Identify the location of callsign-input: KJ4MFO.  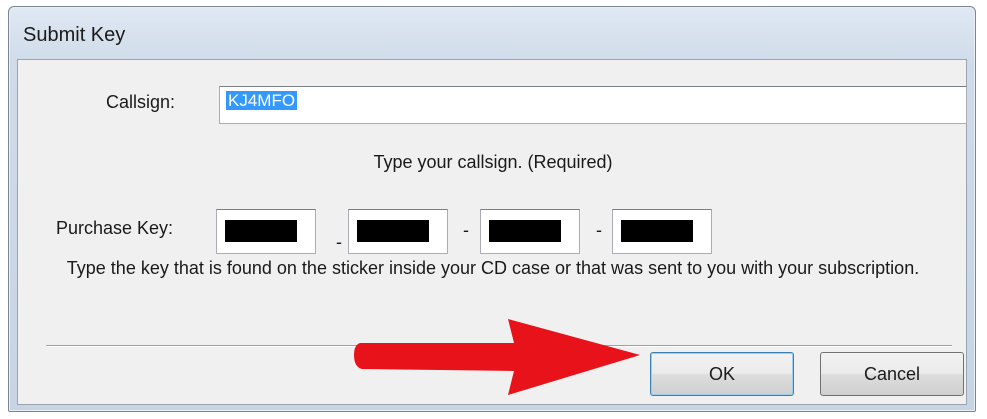
(593, 105).